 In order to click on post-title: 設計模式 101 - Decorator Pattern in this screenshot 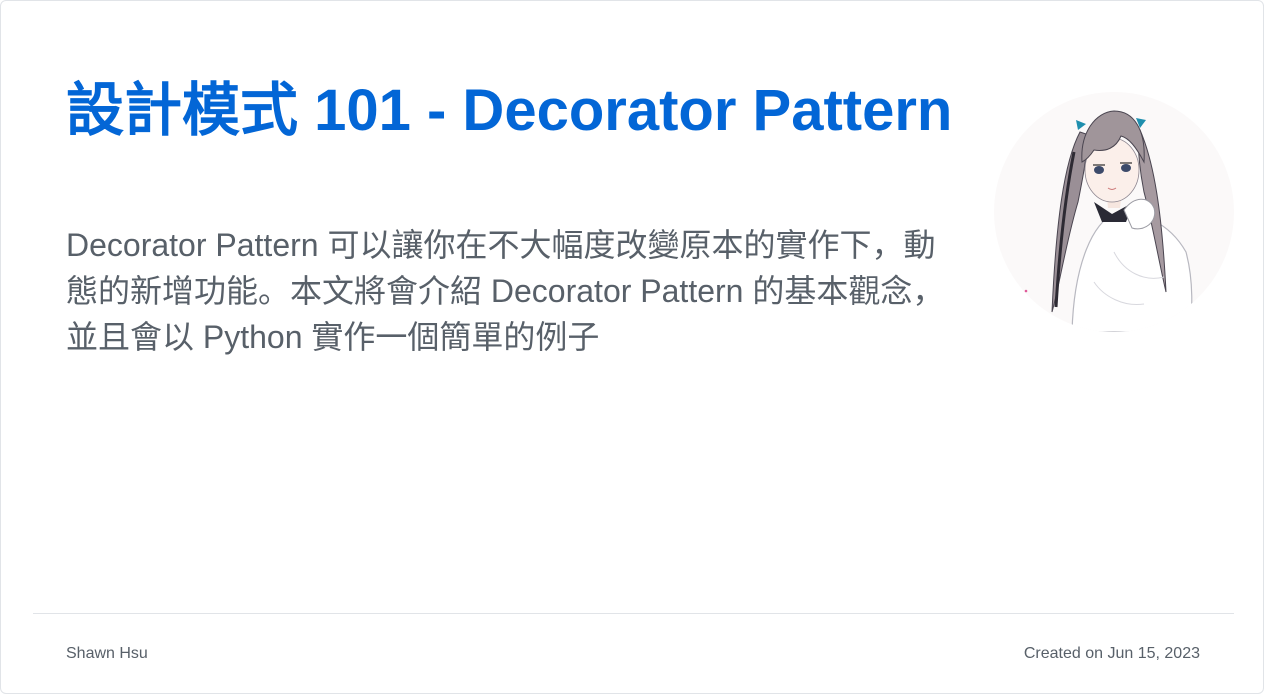, I will do `click(509, 110)`.